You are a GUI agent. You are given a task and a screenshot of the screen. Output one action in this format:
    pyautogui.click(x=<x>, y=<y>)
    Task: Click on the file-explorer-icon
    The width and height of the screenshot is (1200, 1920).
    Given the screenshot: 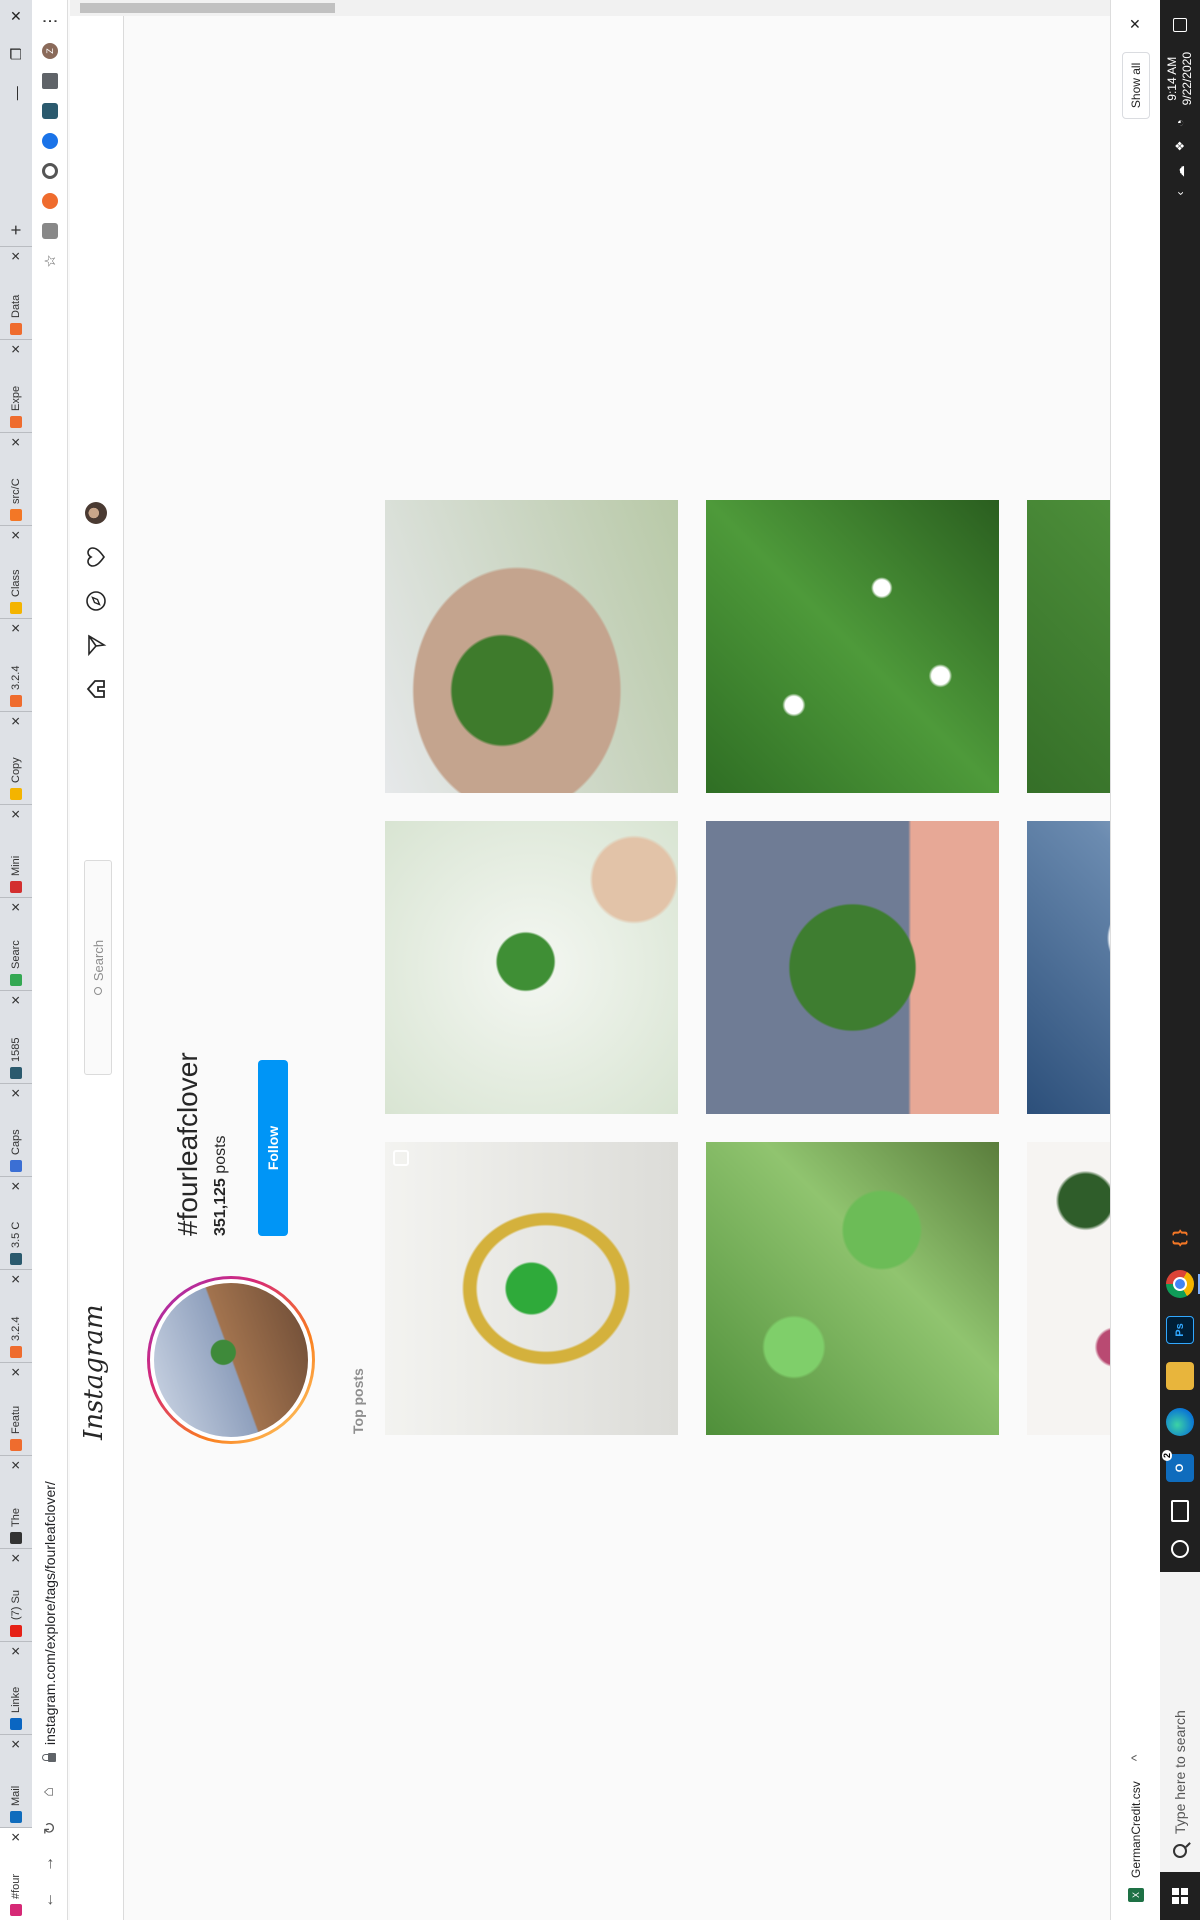 What is the action you would take?
    pyautogui.click(x=1180, y=1376)
    